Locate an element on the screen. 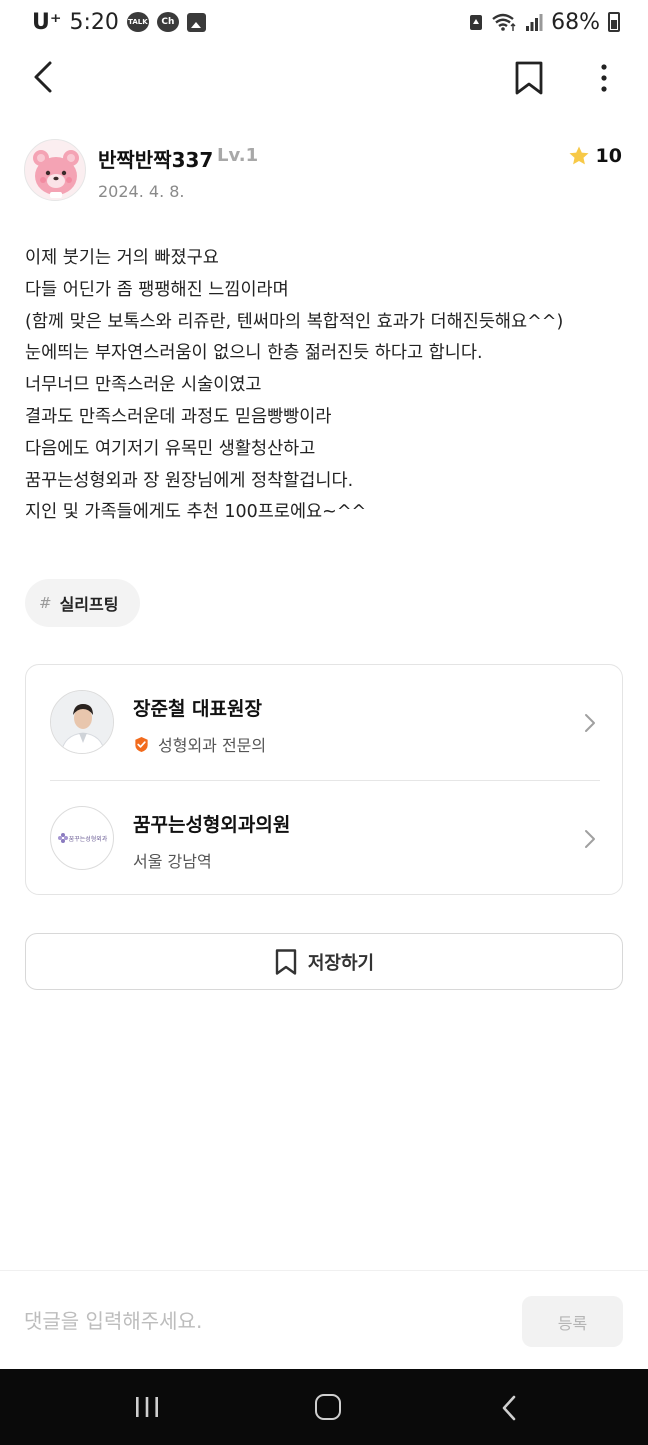 The width and height of the screenshot is (648, 1445). more-button is located at coordinates (604, 78).